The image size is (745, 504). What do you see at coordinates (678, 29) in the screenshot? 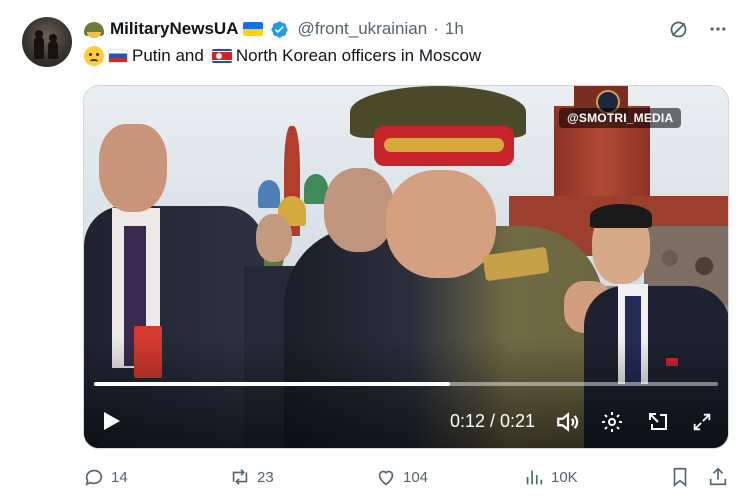
I see `grok-icon` at bounding box center [678, 29].